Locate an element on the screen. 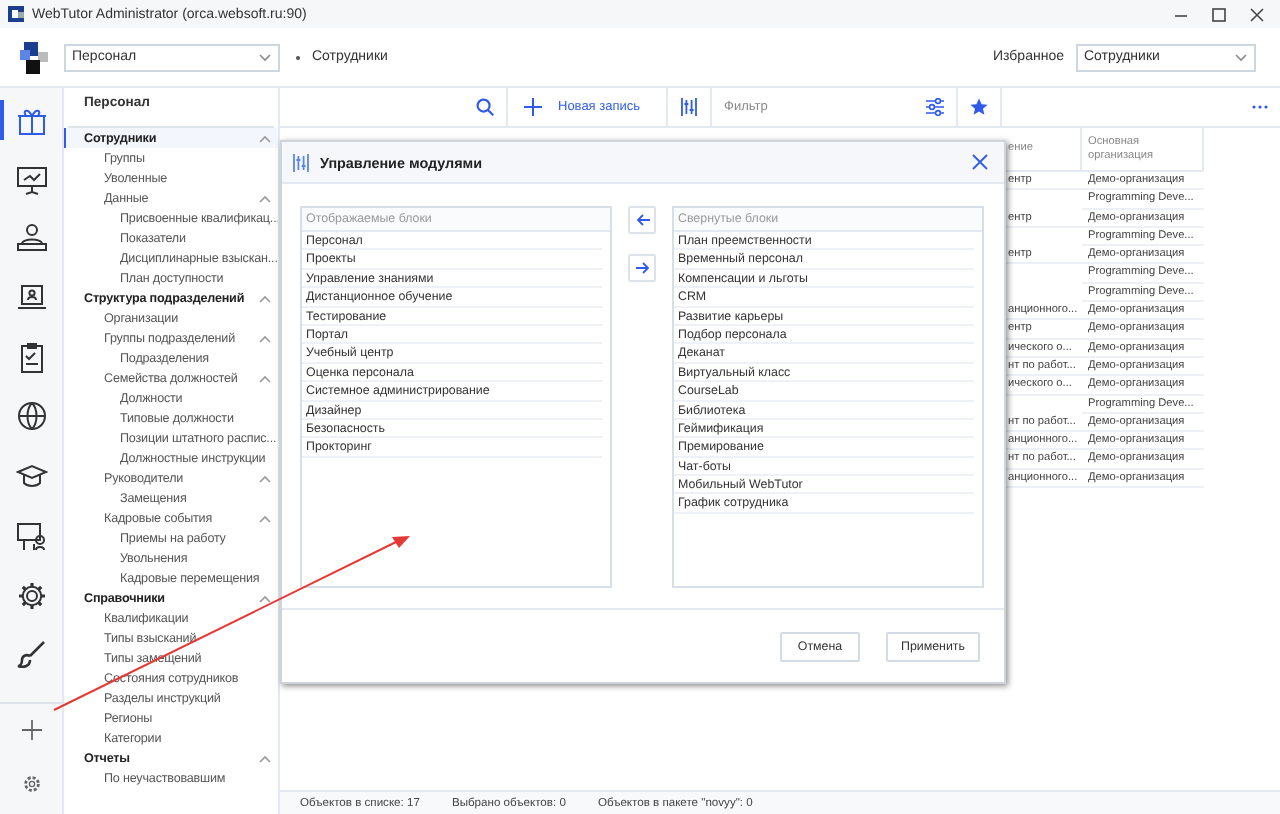 The image size is (1280, 814). move-right-button is located at coordinates (642, 268).